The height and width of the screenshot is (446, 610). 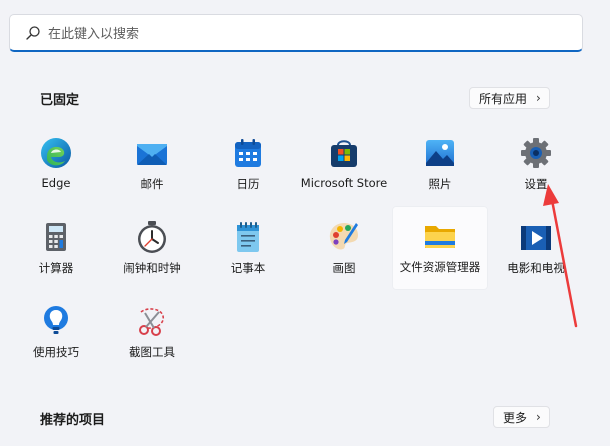 What do you see at coordinates (560, 256) in the screenshot?
I see `annotation-arrow-icon` at bounding box center [560, 256].